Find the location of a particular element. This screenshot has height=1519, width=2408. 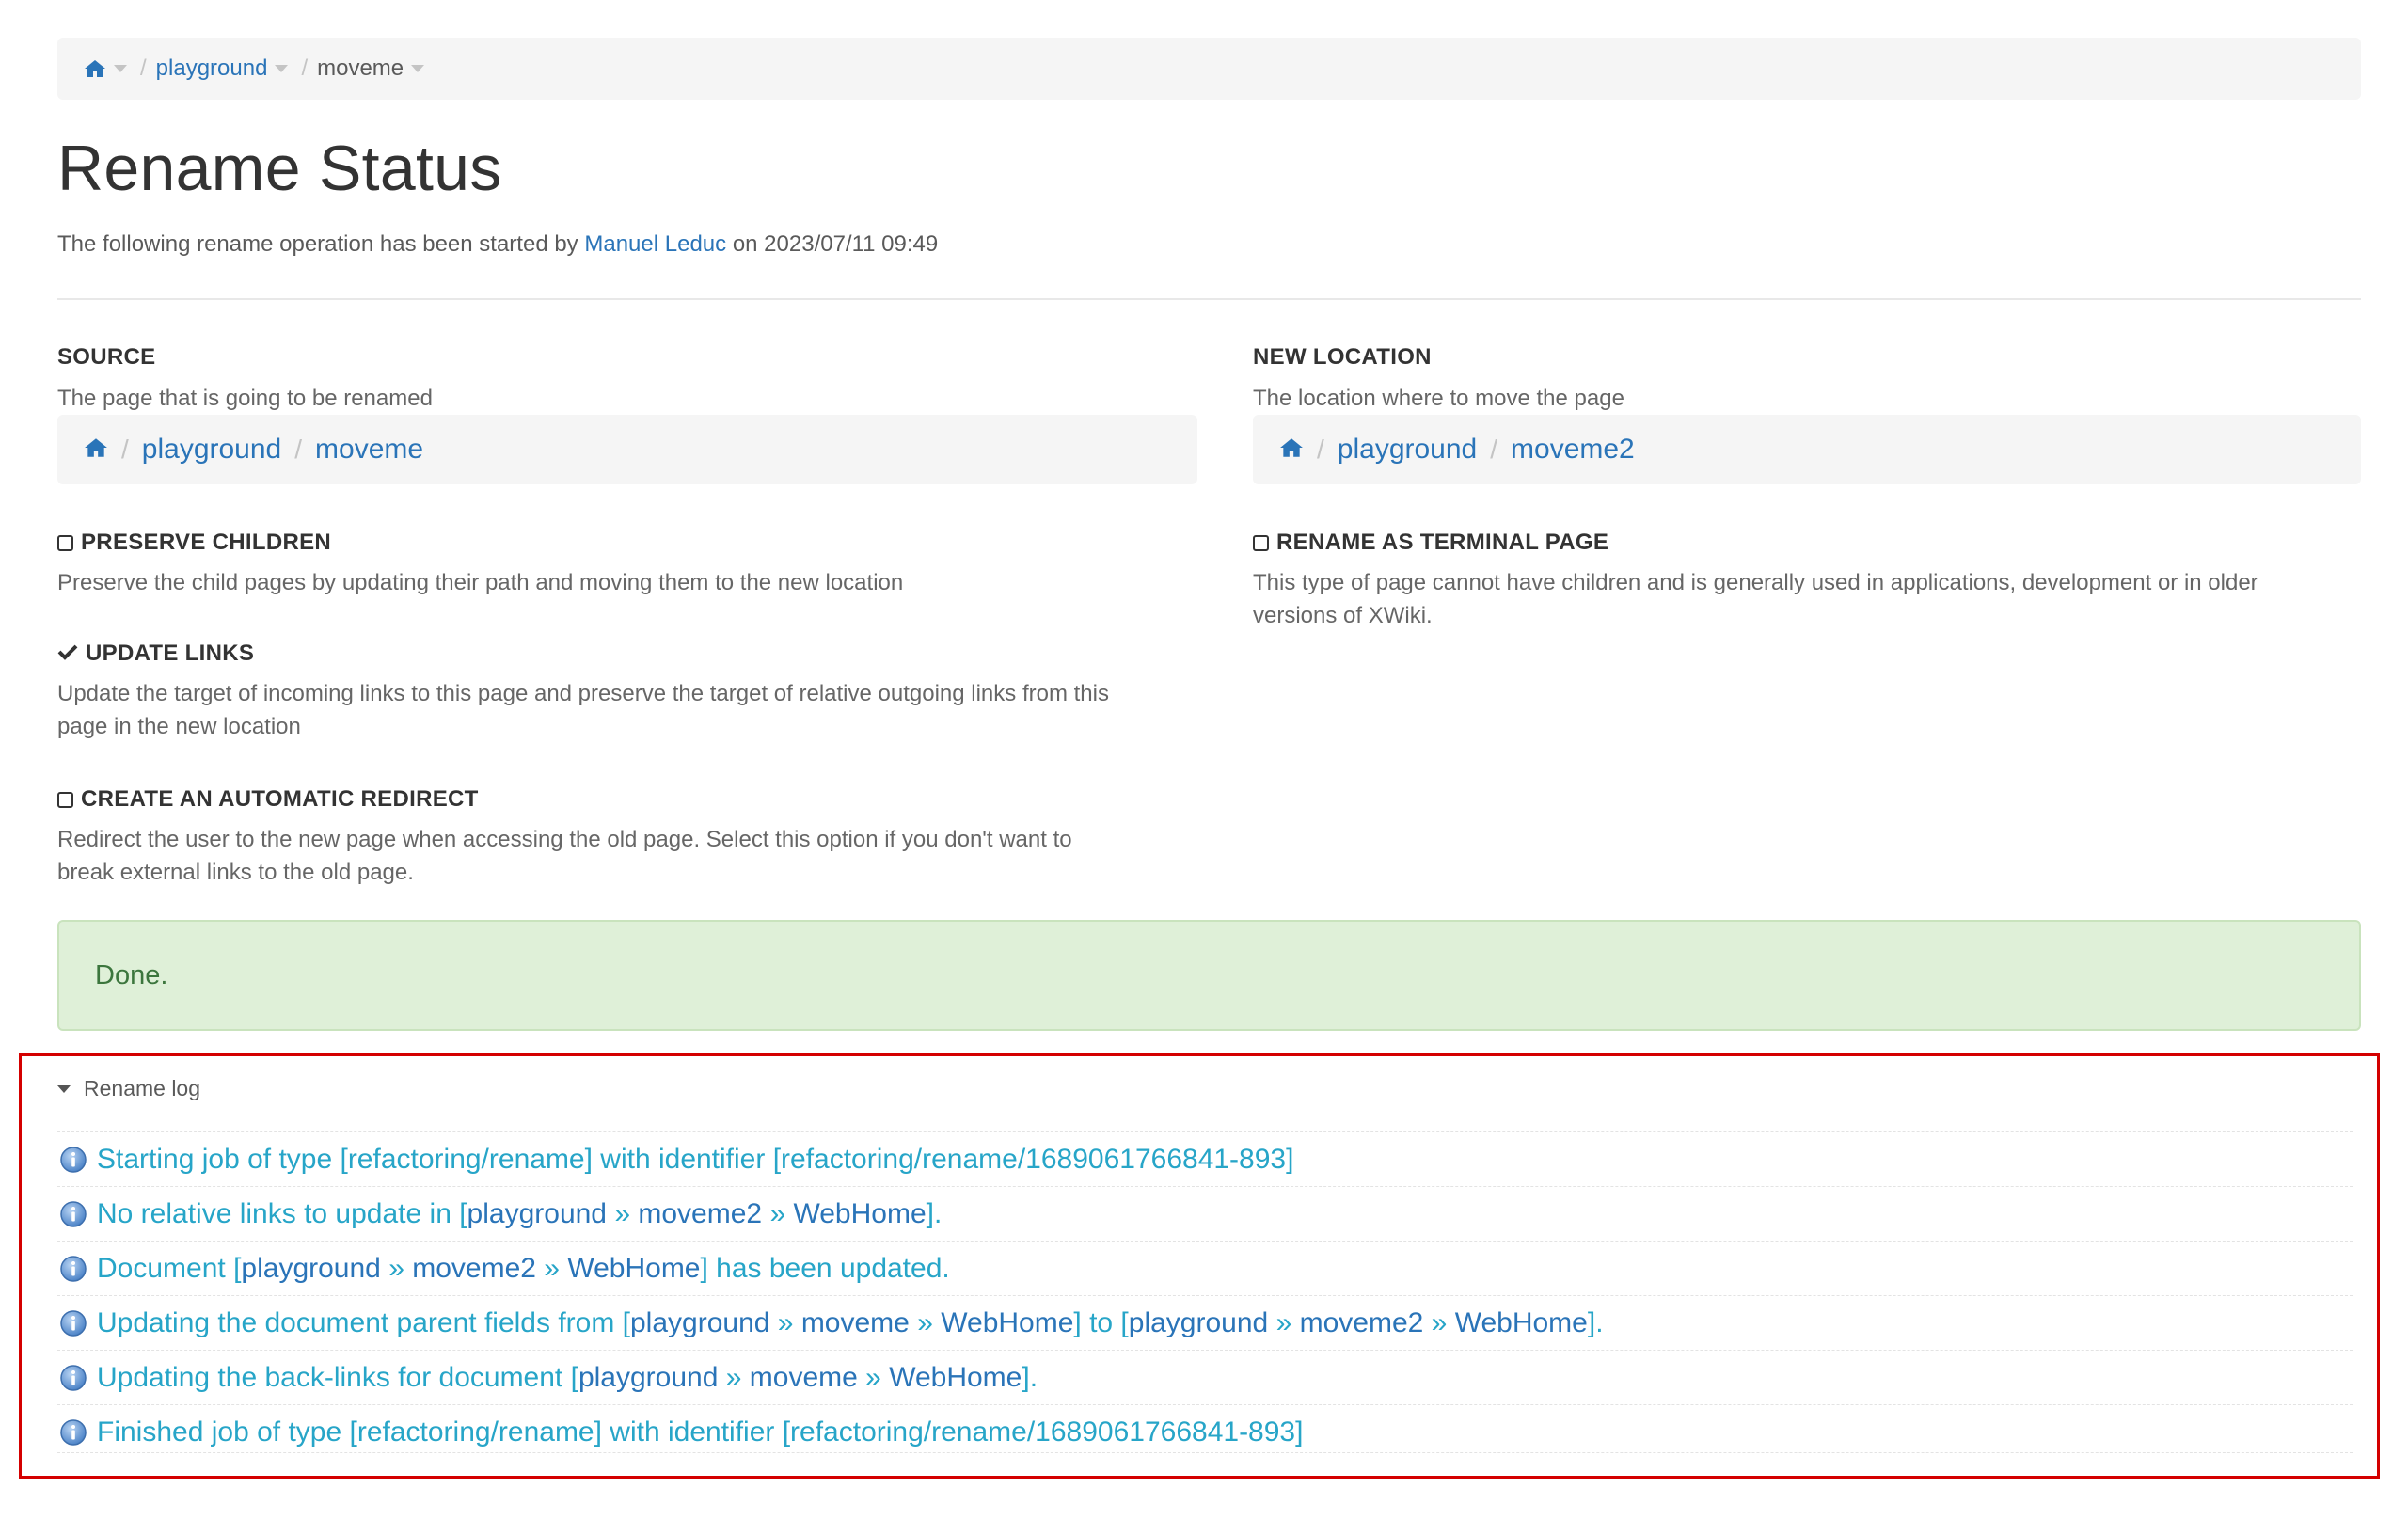

user-link: Manuel Leduc is located at coordinates (655, 244).